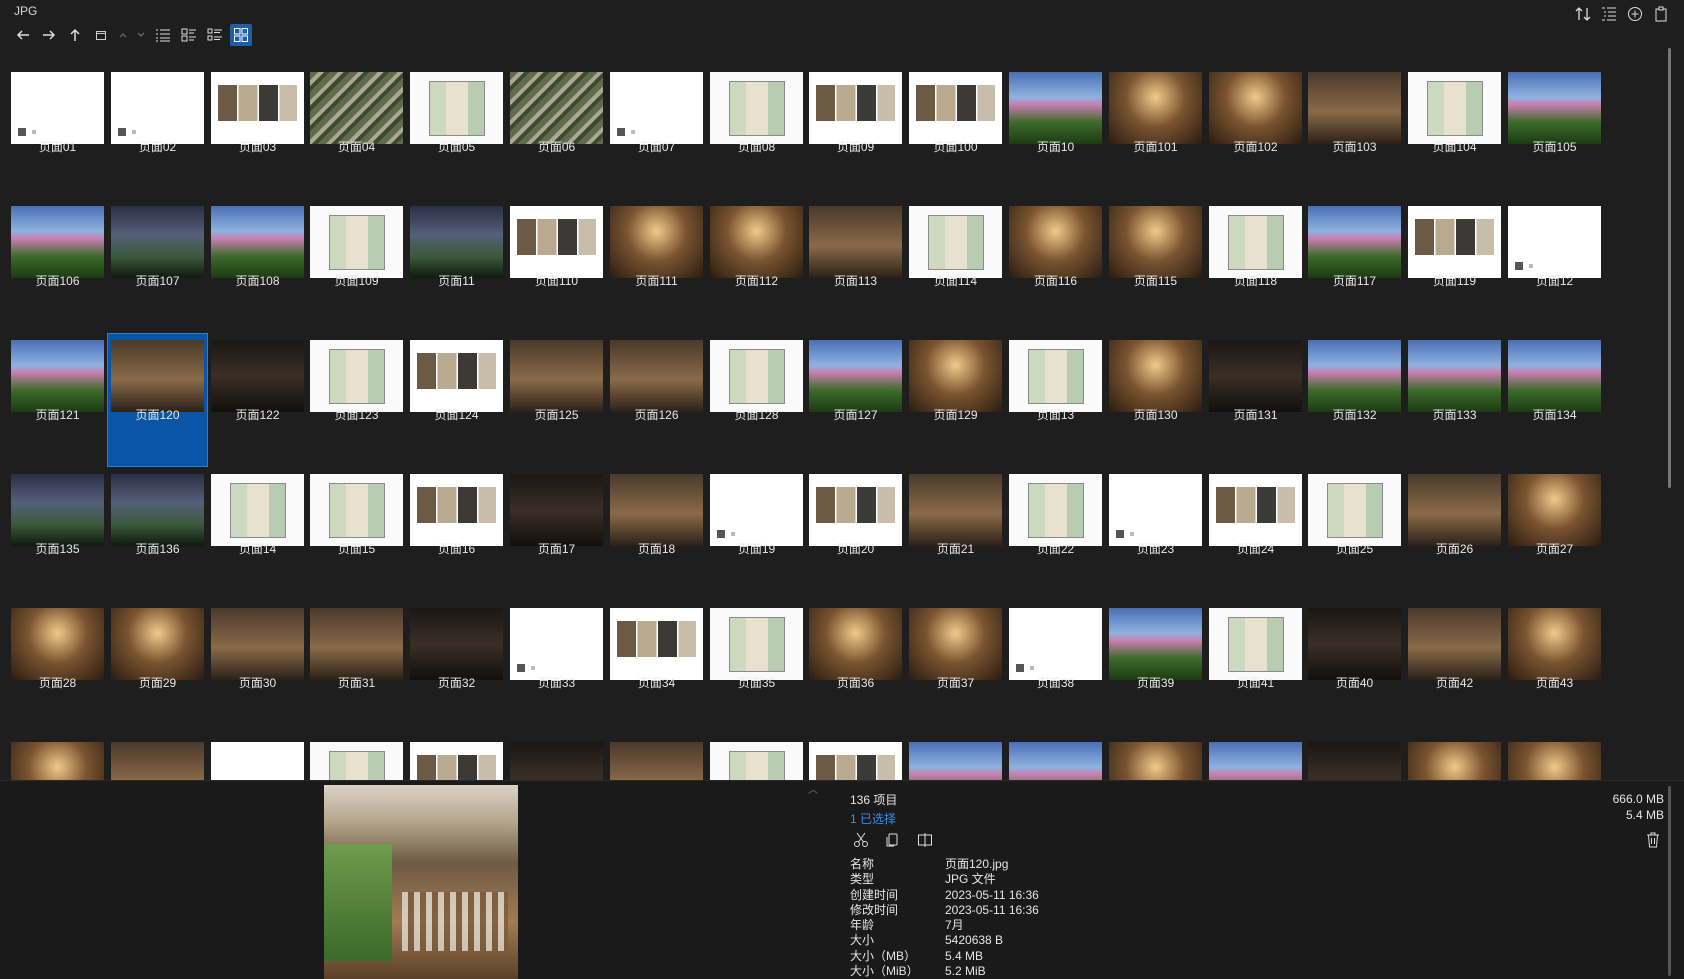 This screenshot has height=979, width=1684. Describe the element at coordinates (1155, 132) in the screenshot. I see `thumbnail-tile: 页面101` at that location.